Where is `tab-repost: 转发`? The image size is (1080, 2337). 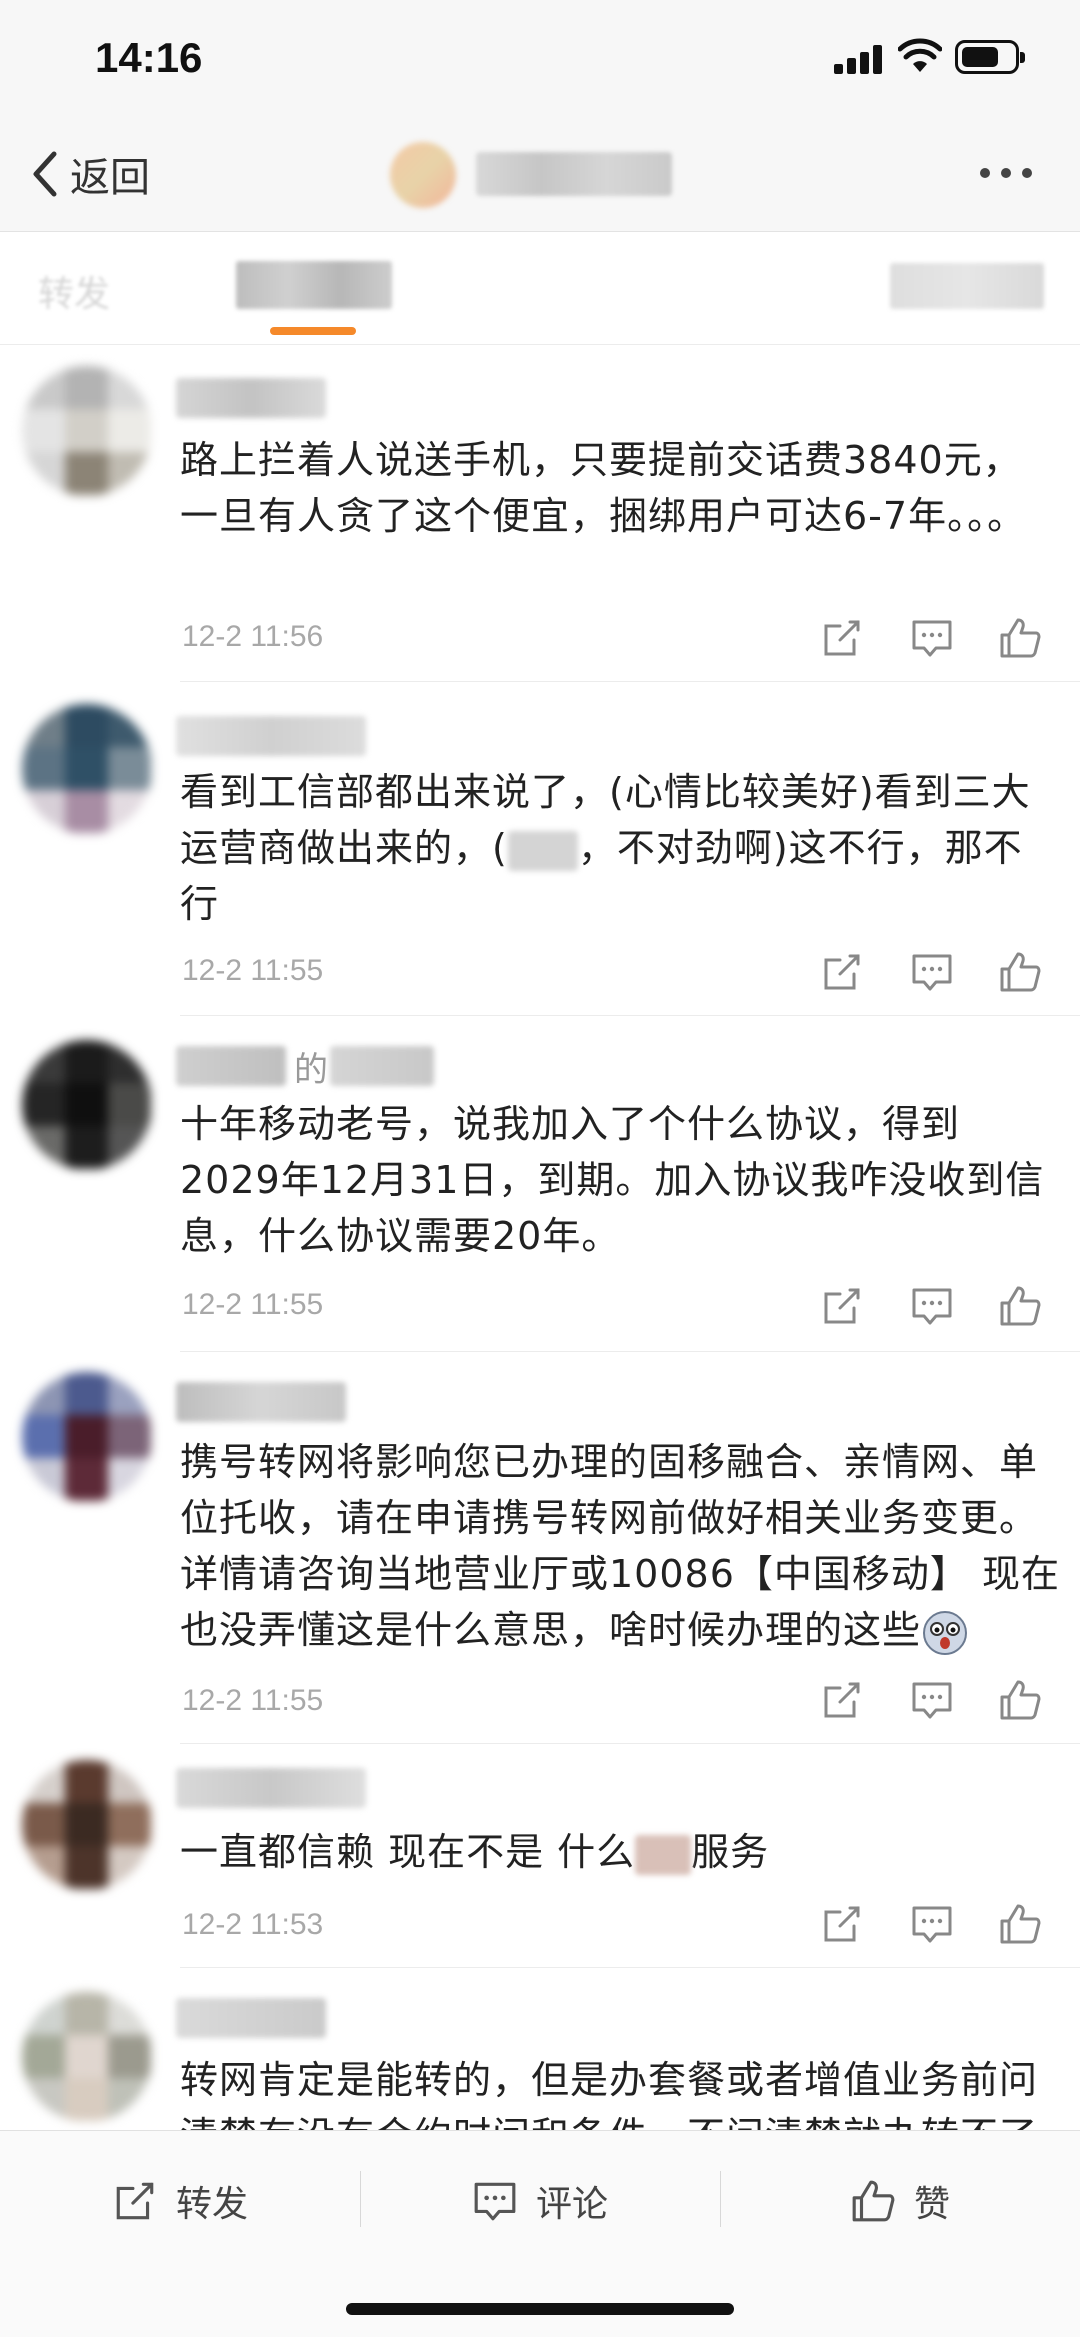
tab-repost: 转发 is located at coordinates (118, 289).